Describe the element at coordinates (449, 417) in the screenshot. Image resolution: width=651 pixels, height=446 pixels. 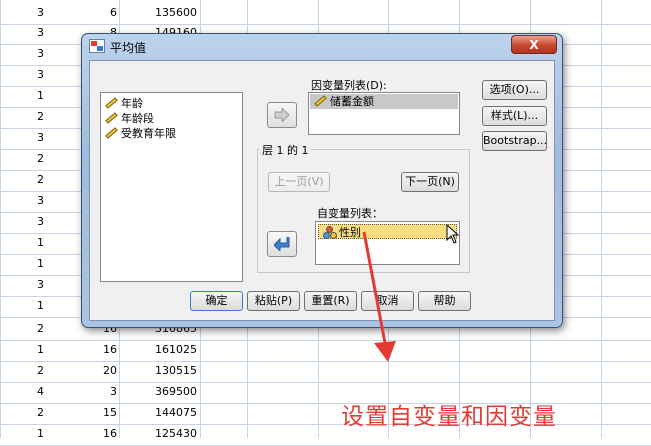
I see `annotation-caption: 设置自变量和因变量` at that location.